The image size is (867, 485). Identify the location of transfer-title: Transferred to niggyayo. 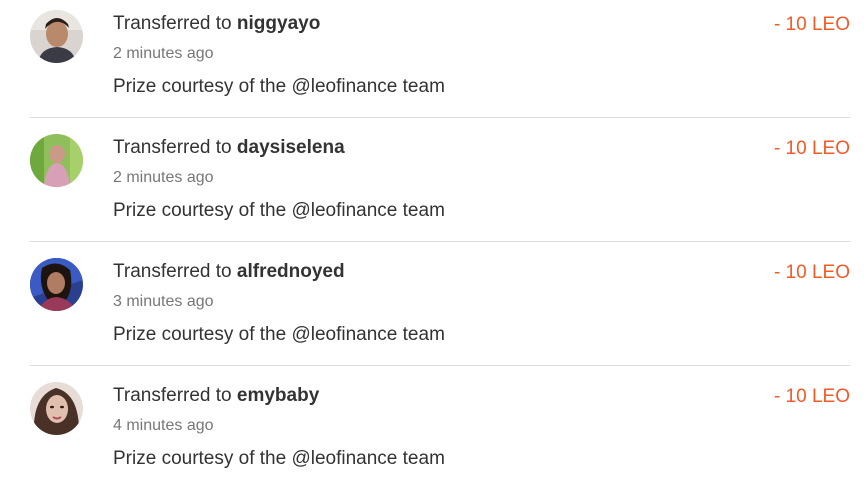
(216, 24).